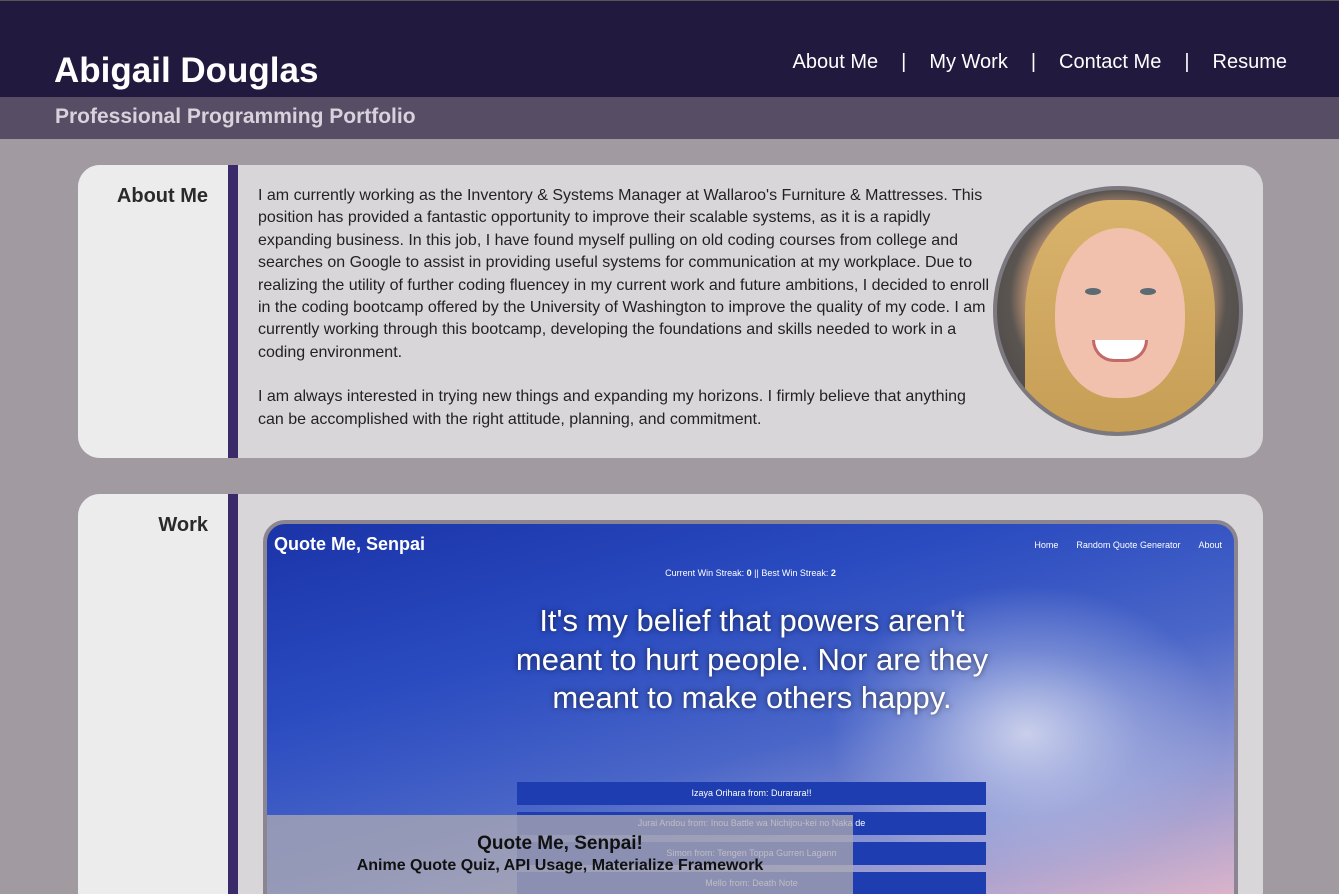 This screenshot has width=1339, height=894. I want to click on site-title: Abigail Douglas, so click(186, 70).